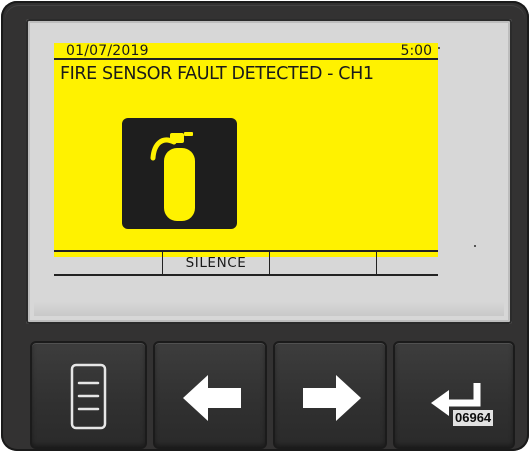 This screenshot has width=530, height=452. What do you see at coordinates (456, 399) in the screenshot?
I see `enter-return-icon` at bounding box center [456, 399].